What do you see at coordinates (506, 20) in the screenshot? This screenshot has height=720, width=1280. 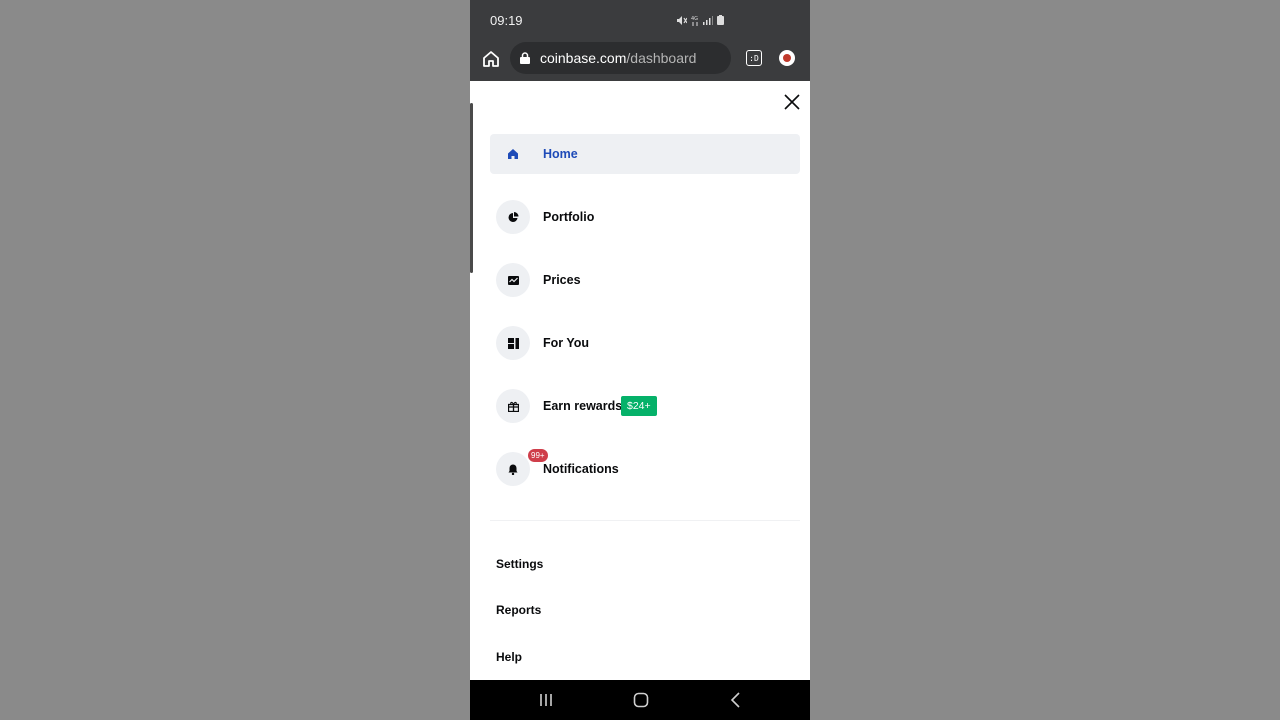 I see `status-time: 09:19` at bounding box center [506, 20].